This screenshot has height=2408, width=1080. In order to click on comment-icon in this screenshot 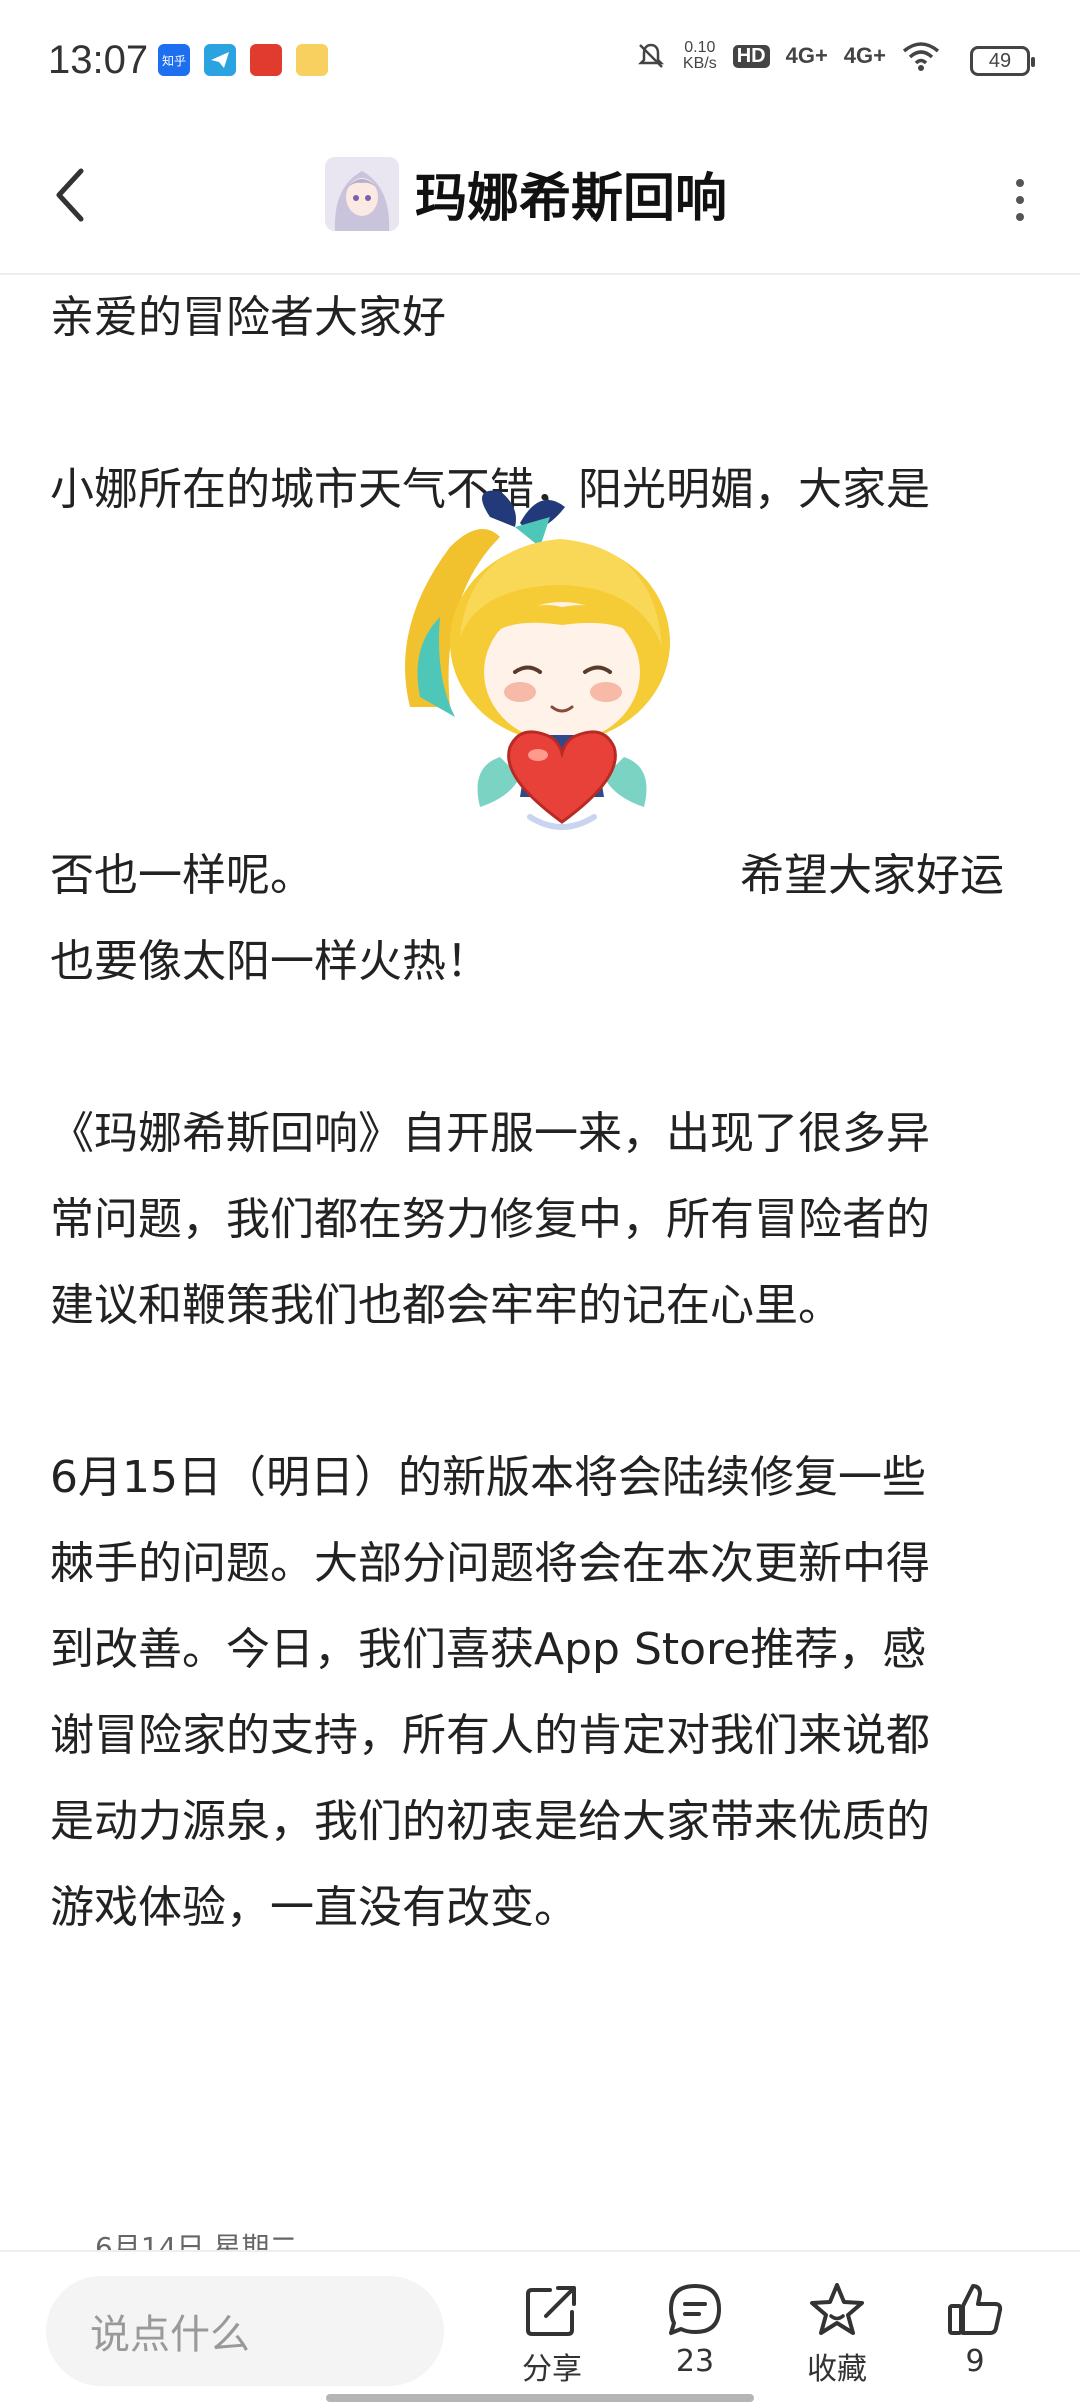, I will do `click(695, 2309)`.